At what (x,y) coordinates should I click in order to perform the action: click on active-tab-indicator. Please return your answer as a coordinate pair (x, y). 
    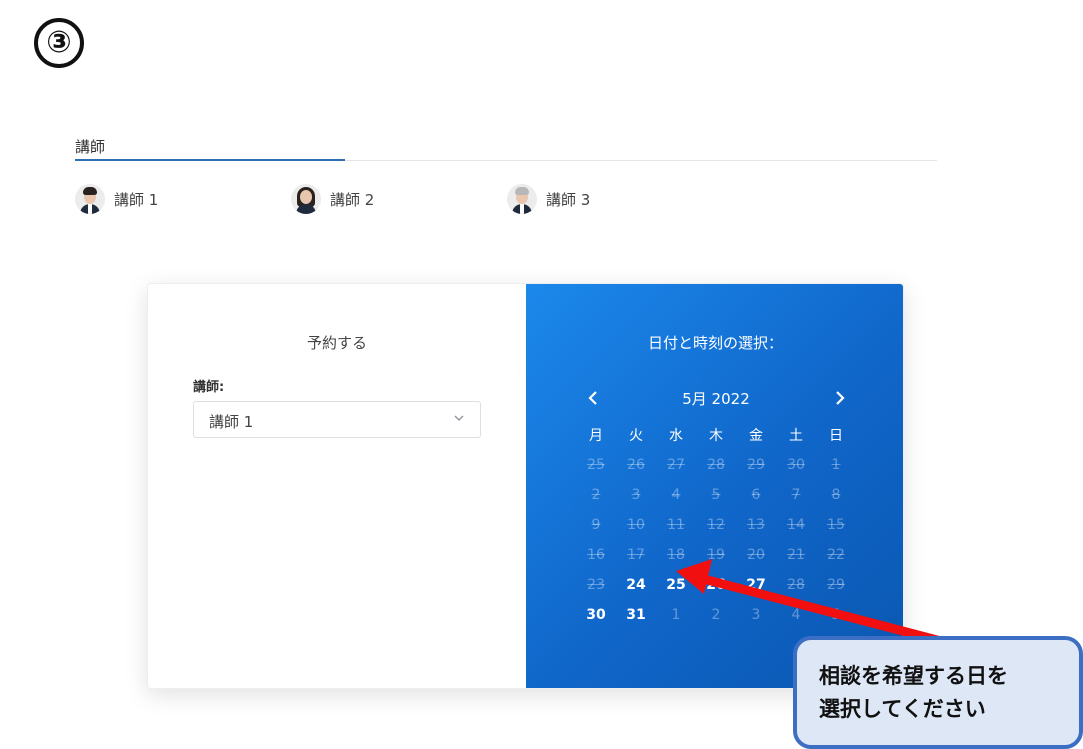
    Looking at the image, I should click on (210, 160).